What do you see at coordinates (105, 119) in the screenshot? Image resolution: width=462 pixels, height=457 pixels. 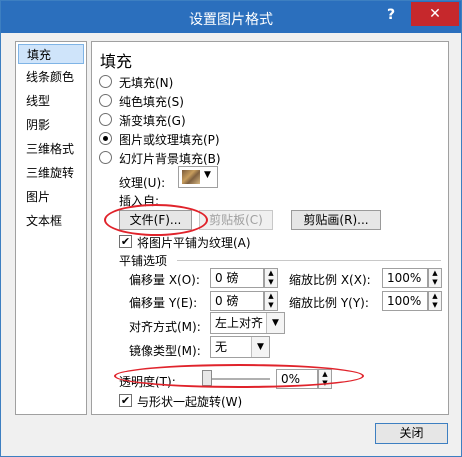 I see `gradient-fill-radio` at bounding box center [105, 119].